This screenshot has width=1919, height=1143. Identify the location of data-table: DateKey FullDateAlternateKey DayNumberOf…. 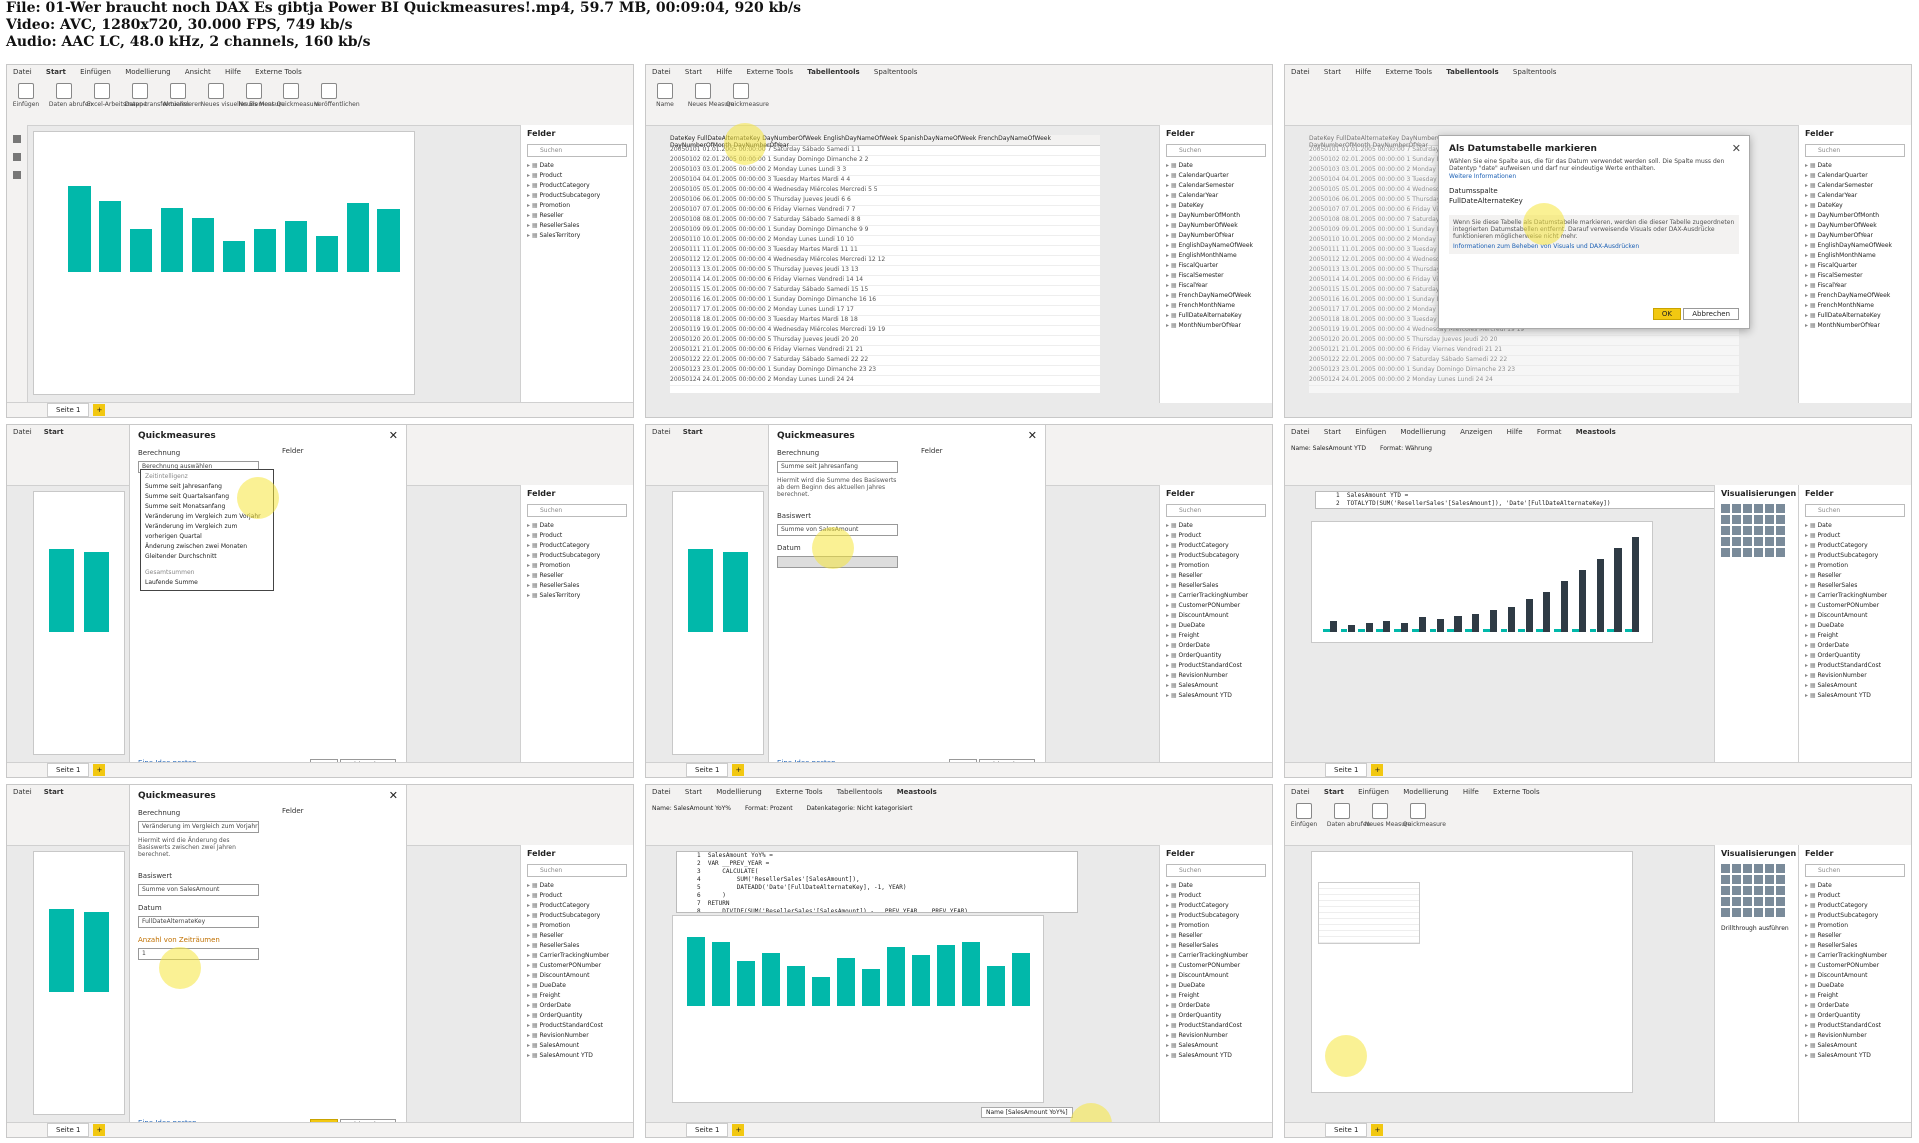
(885, 264).